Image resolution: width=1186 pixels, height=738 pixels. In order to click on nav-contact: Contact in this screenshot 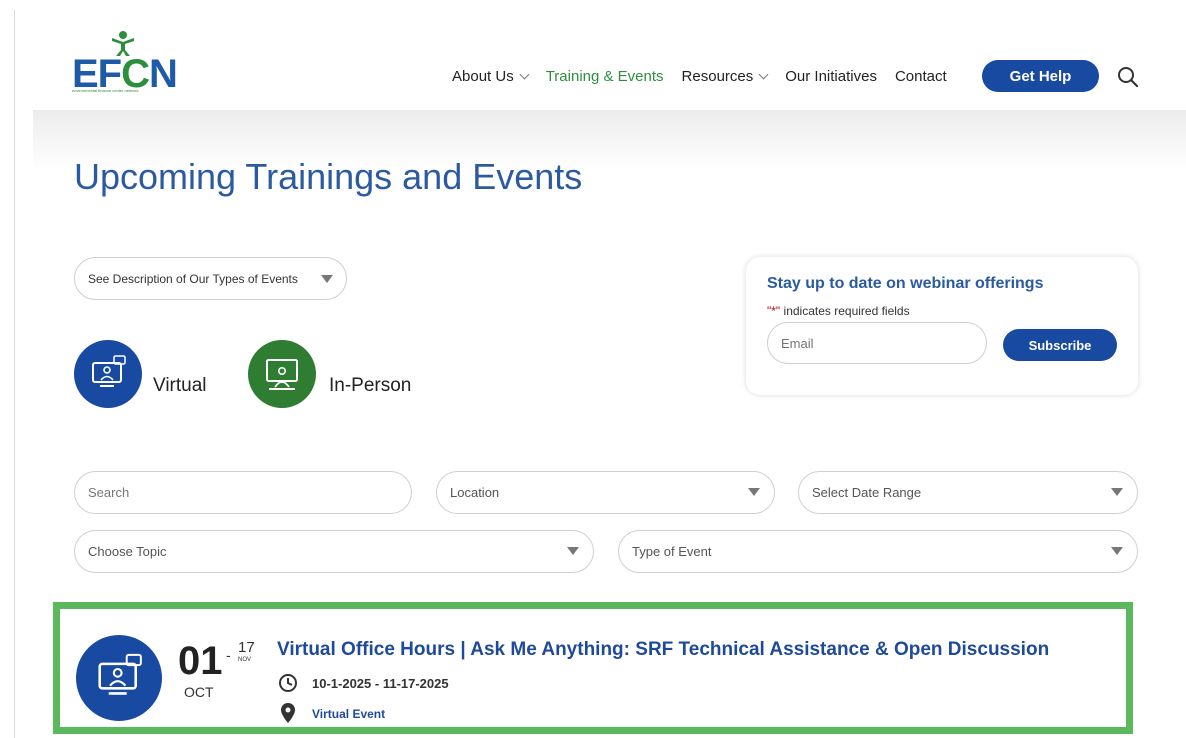, I will do `click(921, 76)`.